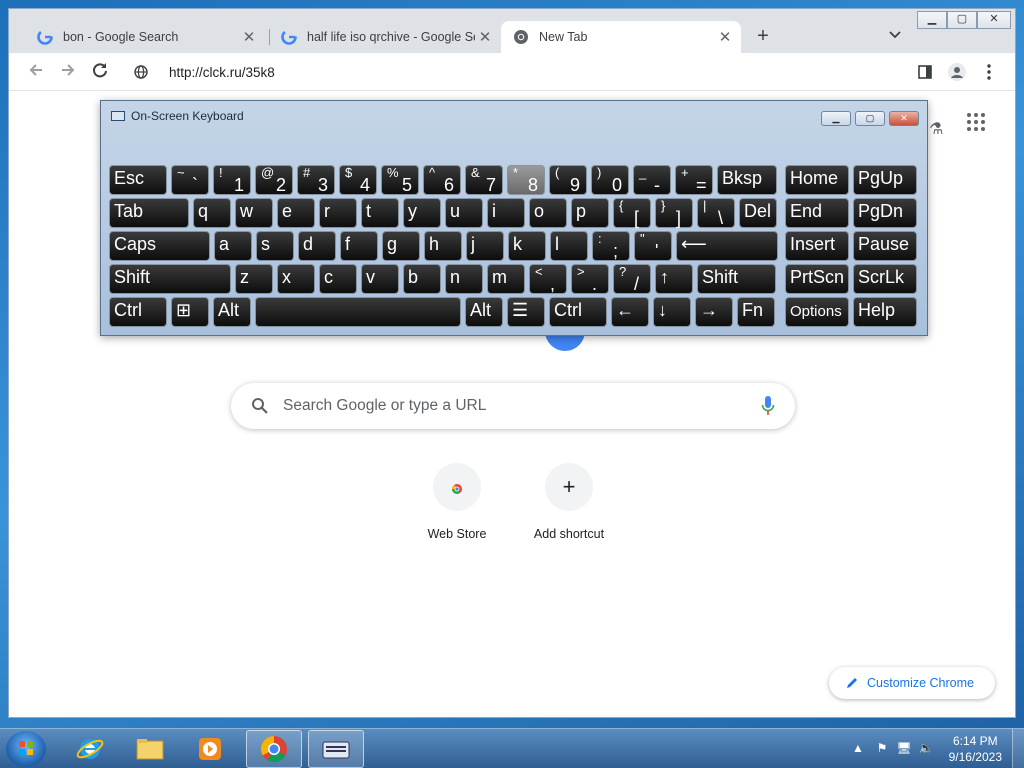 Image resolution: width=1024 pixels, height=768 pixels. Describe the element at coordinates (296, 279) in the screenshot. I see `osk-key-x: x` at that location.